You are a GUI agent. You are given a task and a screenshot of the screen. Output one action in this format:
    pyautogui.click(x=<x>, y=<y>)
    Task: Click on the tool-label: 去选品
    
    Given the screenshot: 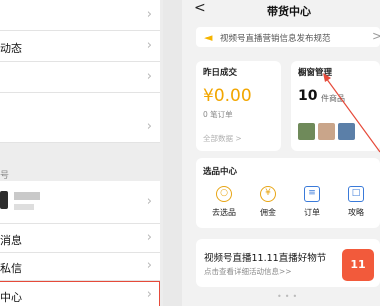 What is the action you would take?
    pyautogui.click(x=224, y=212)
    